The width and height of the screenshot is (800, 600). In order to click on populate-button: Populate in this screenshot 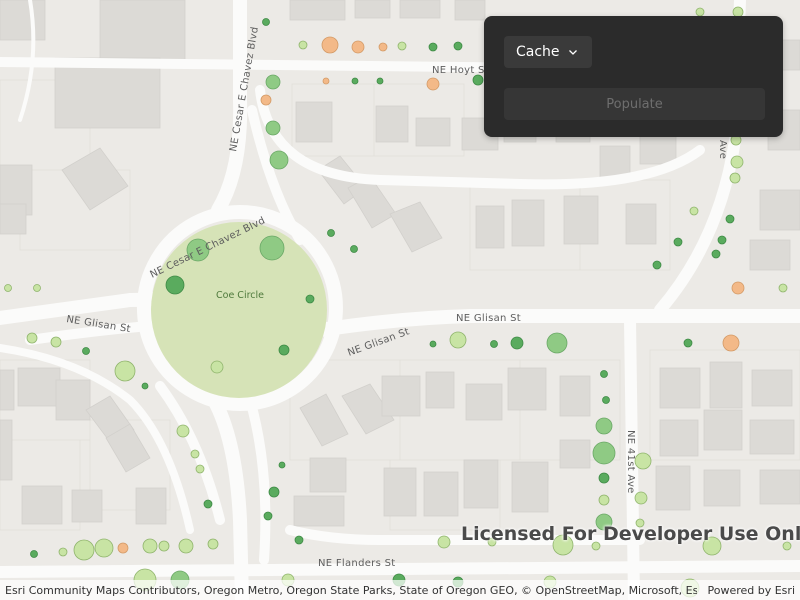, I will do `click(634, 104)`.